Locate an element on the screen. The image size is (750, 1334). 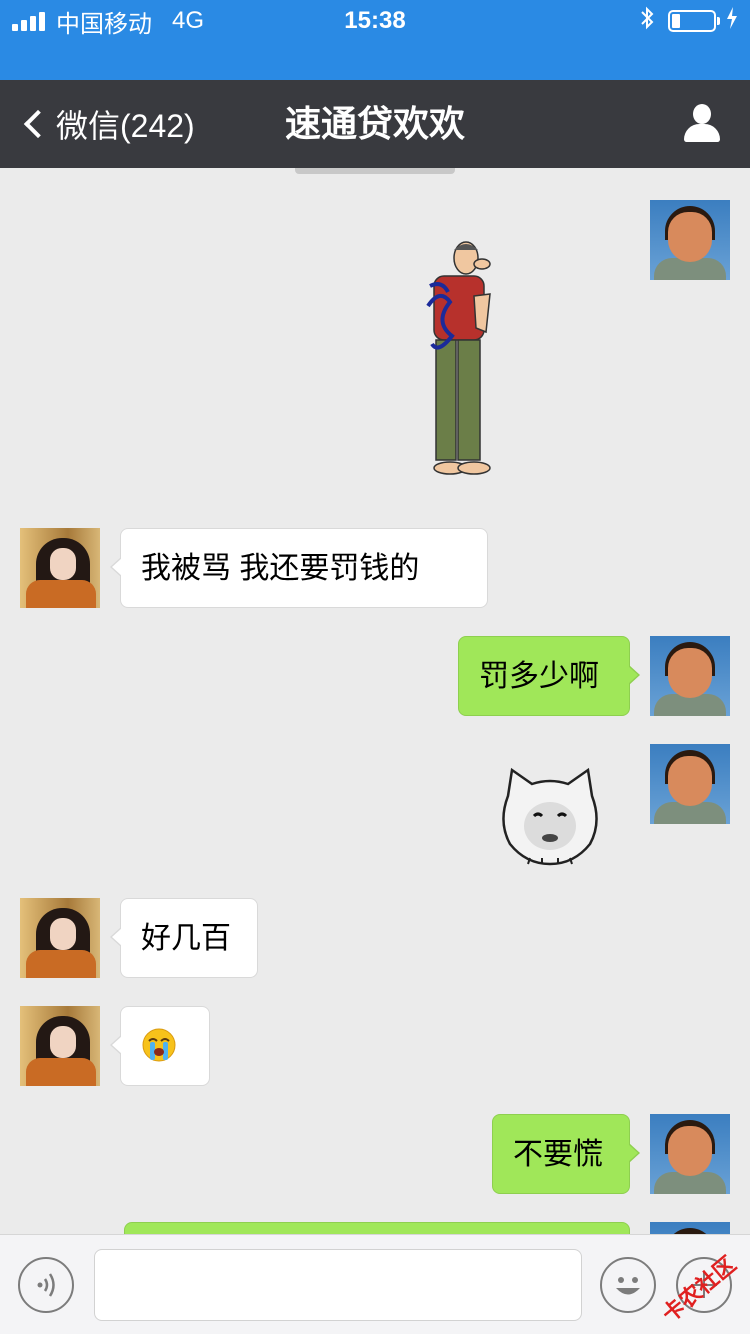
chevron-left-icon is located at coordinates (38, 124).